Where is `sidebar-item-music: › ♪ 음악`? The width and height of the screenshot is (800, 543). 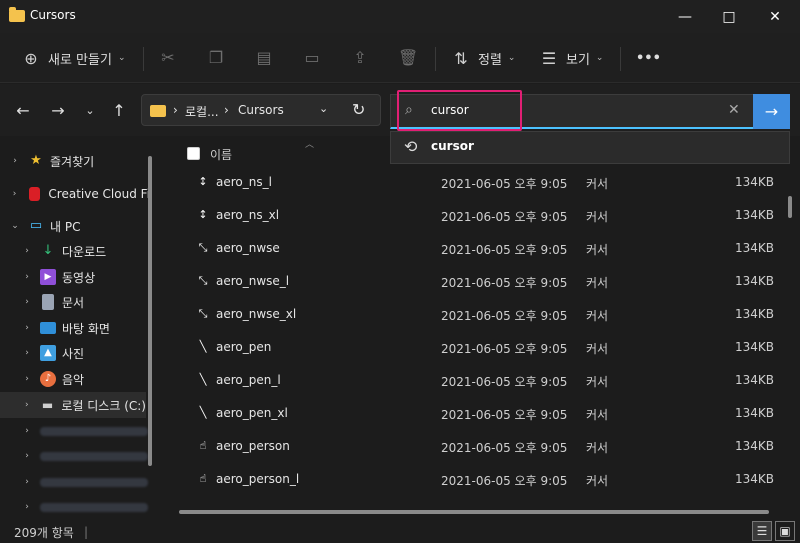 sidebar-item-music: › ♪ 음악 is located at coordinates (84, 379).